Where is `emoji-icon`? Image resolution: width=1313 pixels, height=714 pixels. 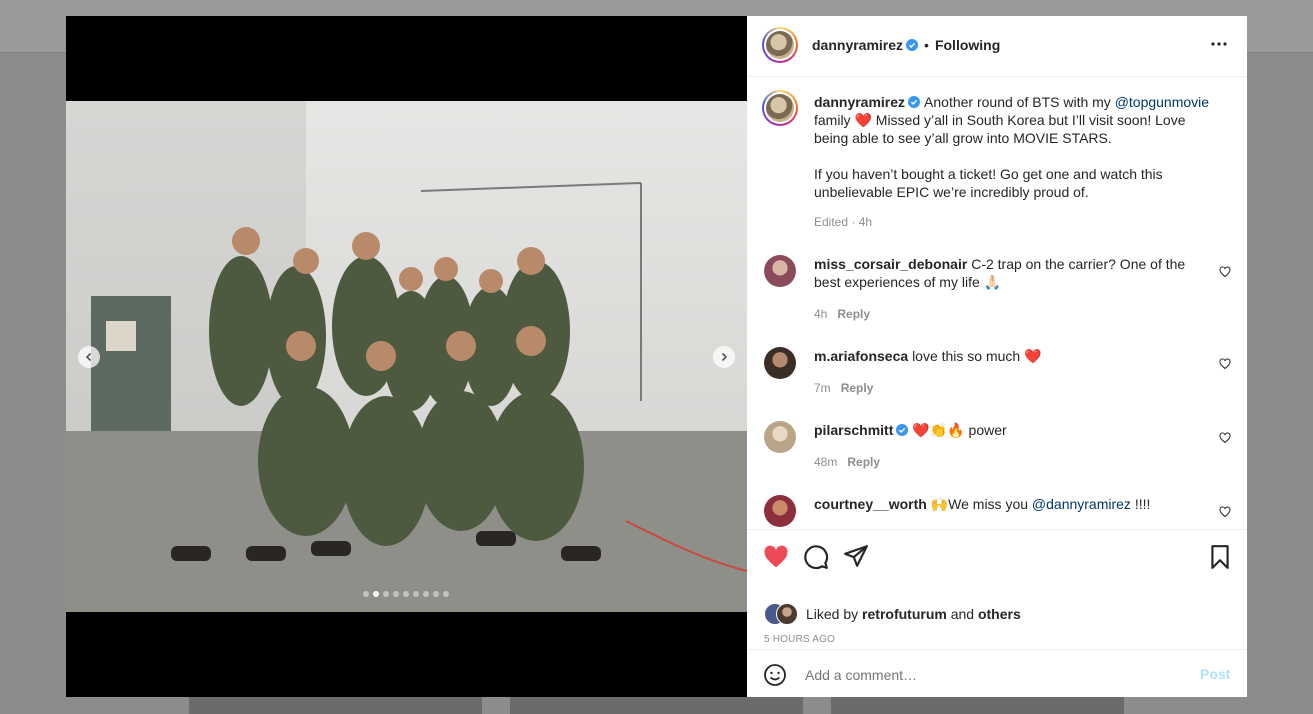 emoji-icon is located at coordinates (775, 675).